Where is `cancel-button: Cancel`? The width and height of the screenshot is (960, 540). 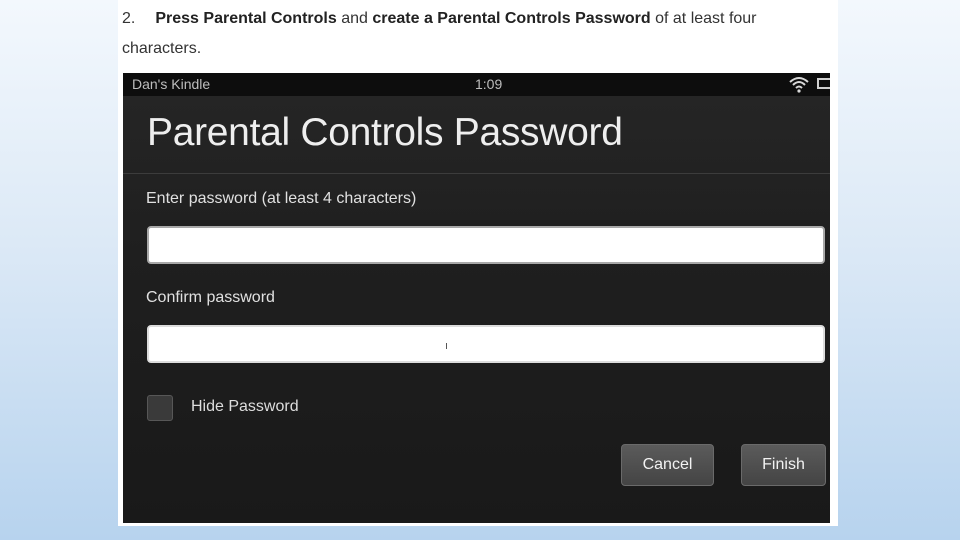 cancel-button: Cancel is located at coordinates (667, 465).